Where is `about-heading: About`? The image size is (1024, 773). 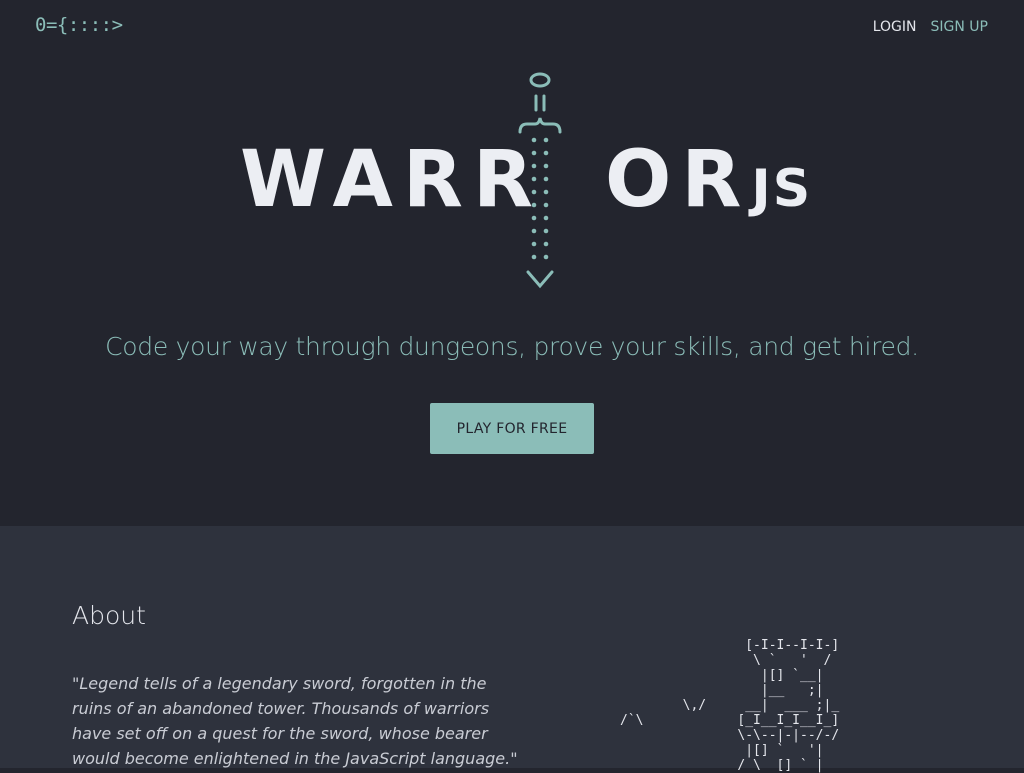
about-heading: About is located at coordinates (109, 615).